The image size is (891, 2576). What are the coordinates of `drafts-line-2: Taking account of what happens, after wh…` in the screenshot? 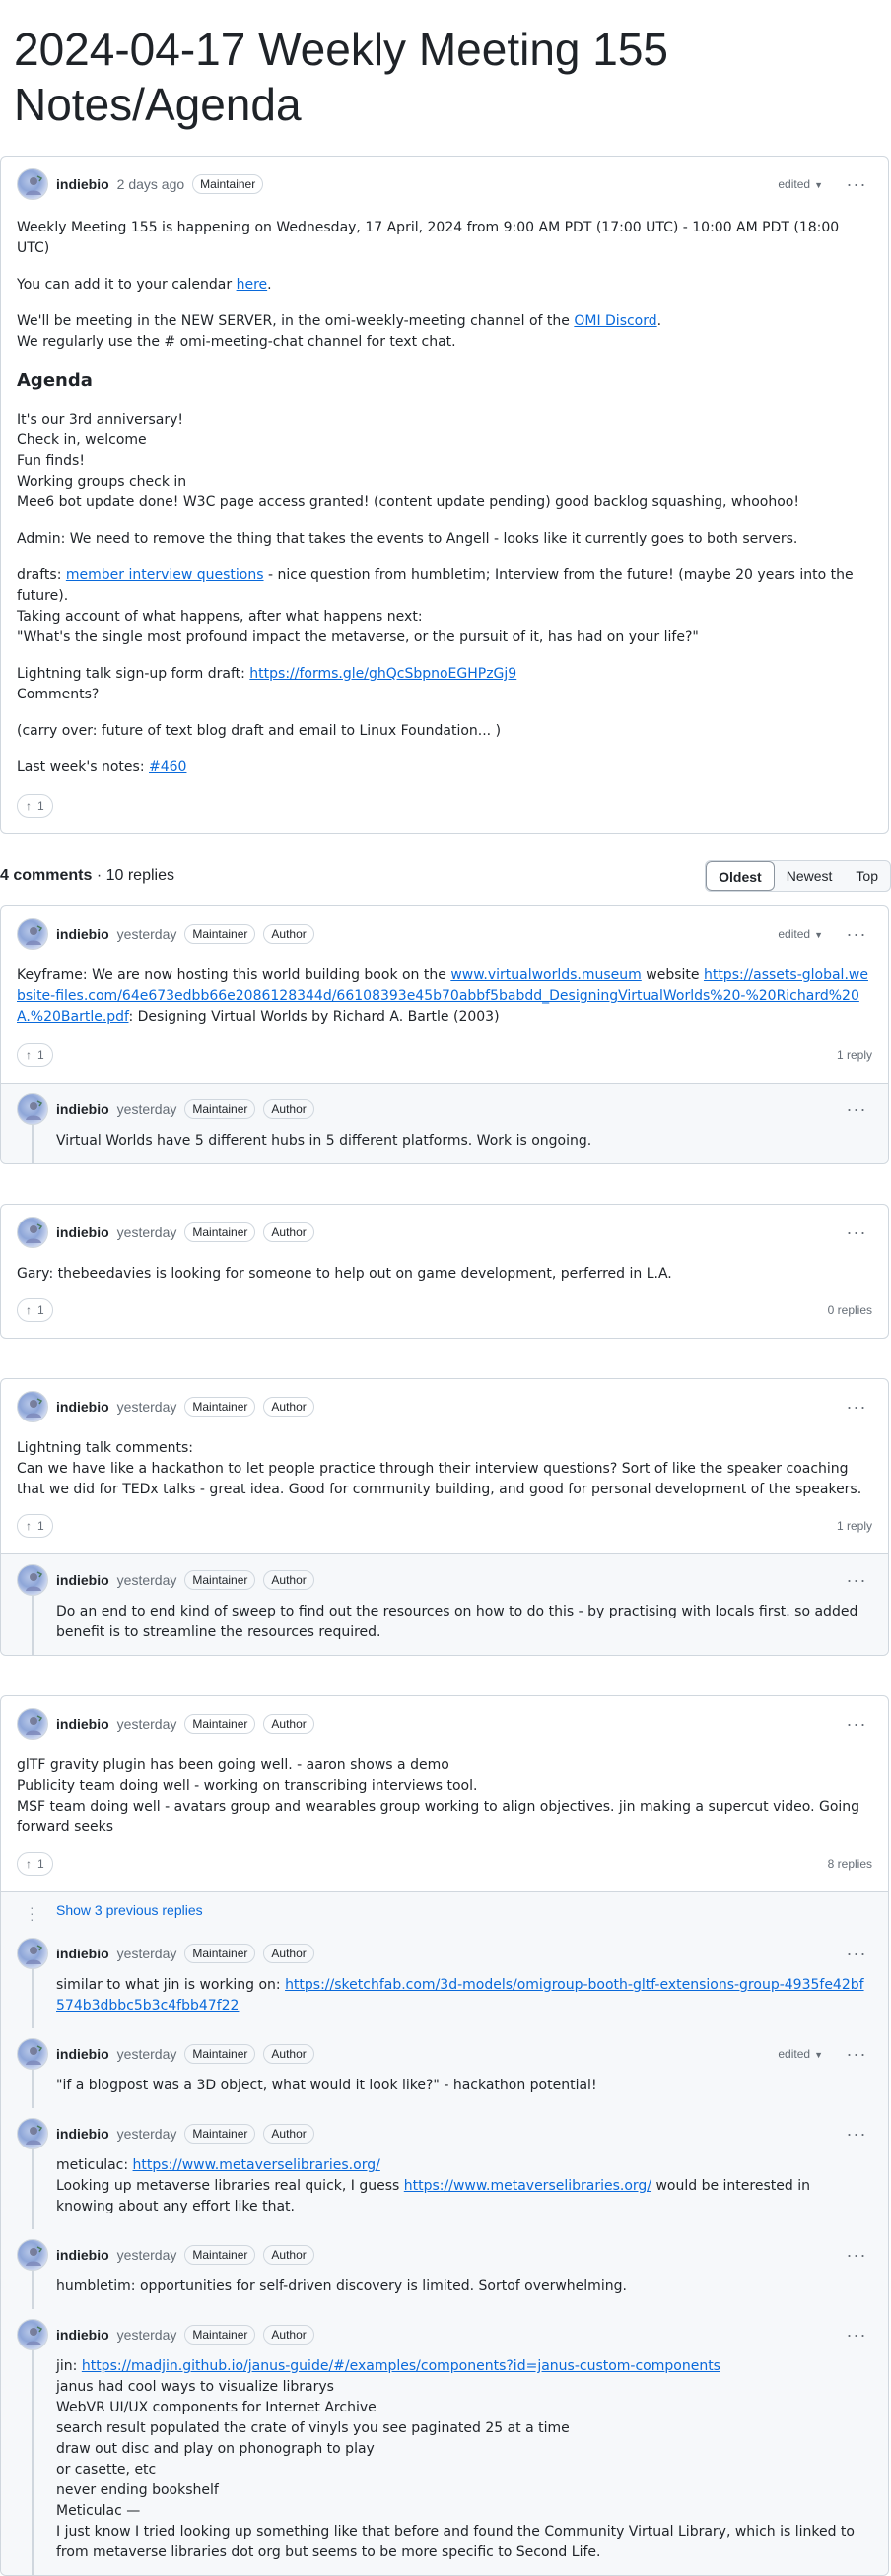 It's located at (220, 617).